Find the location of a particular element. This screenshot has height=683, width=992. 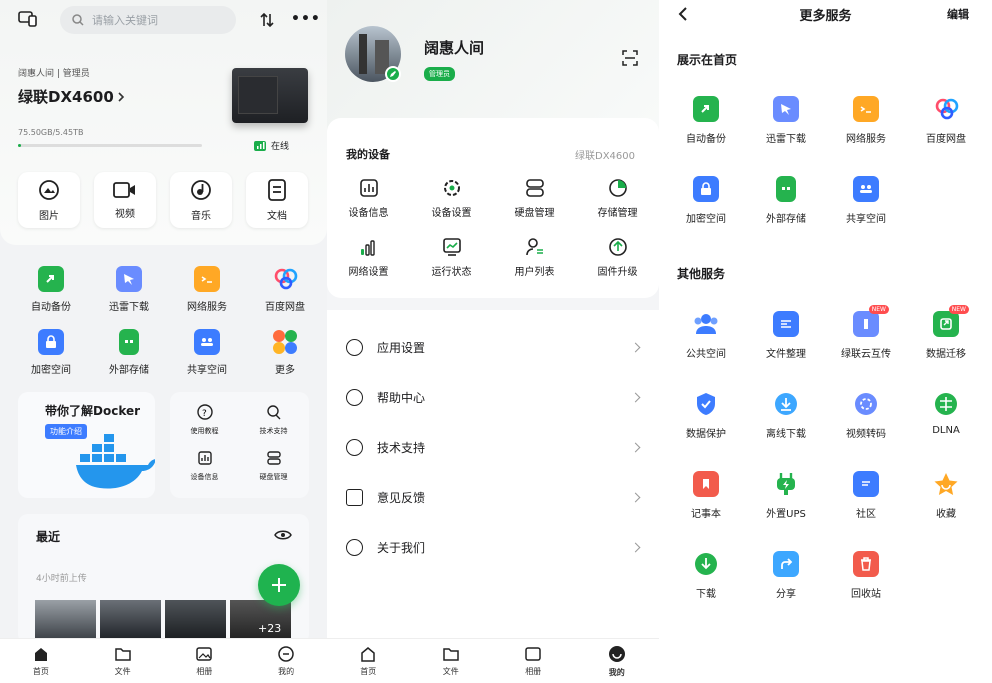

transcode-icon is located at coordinates (866, 404).